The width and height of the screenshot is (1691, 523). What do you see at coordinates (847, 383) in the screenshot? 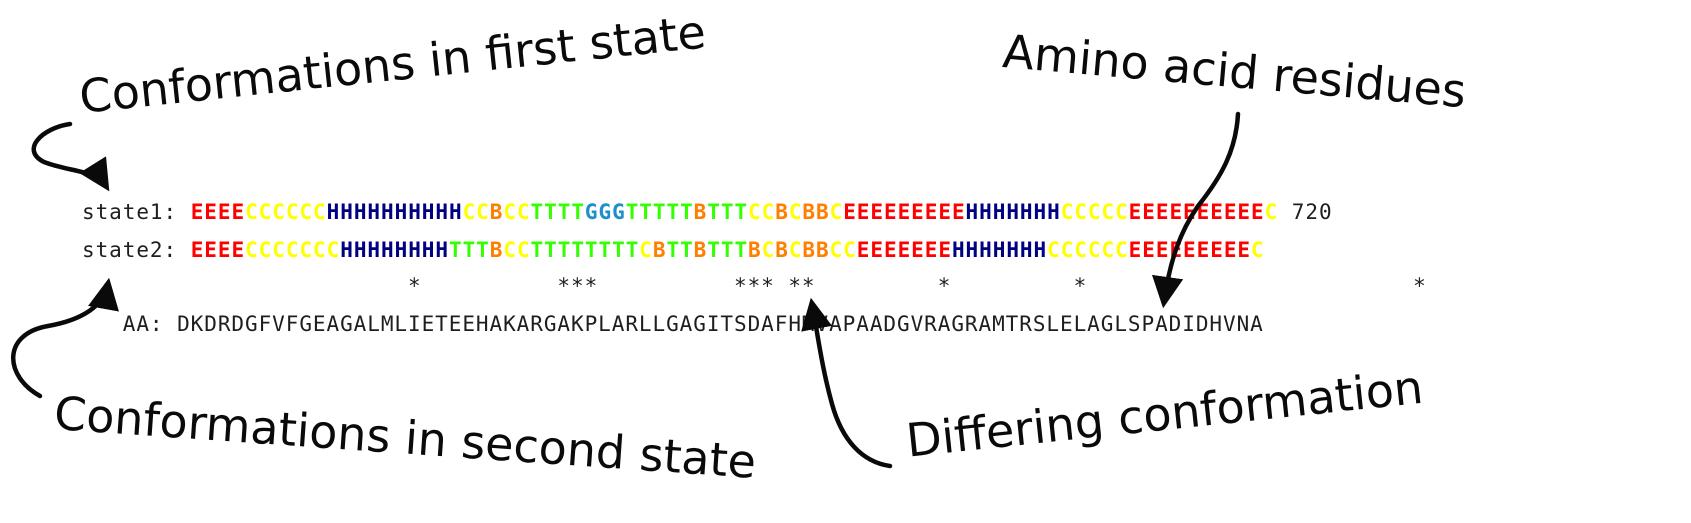
I see `differing-arrow` at bounding box center [847, 383].